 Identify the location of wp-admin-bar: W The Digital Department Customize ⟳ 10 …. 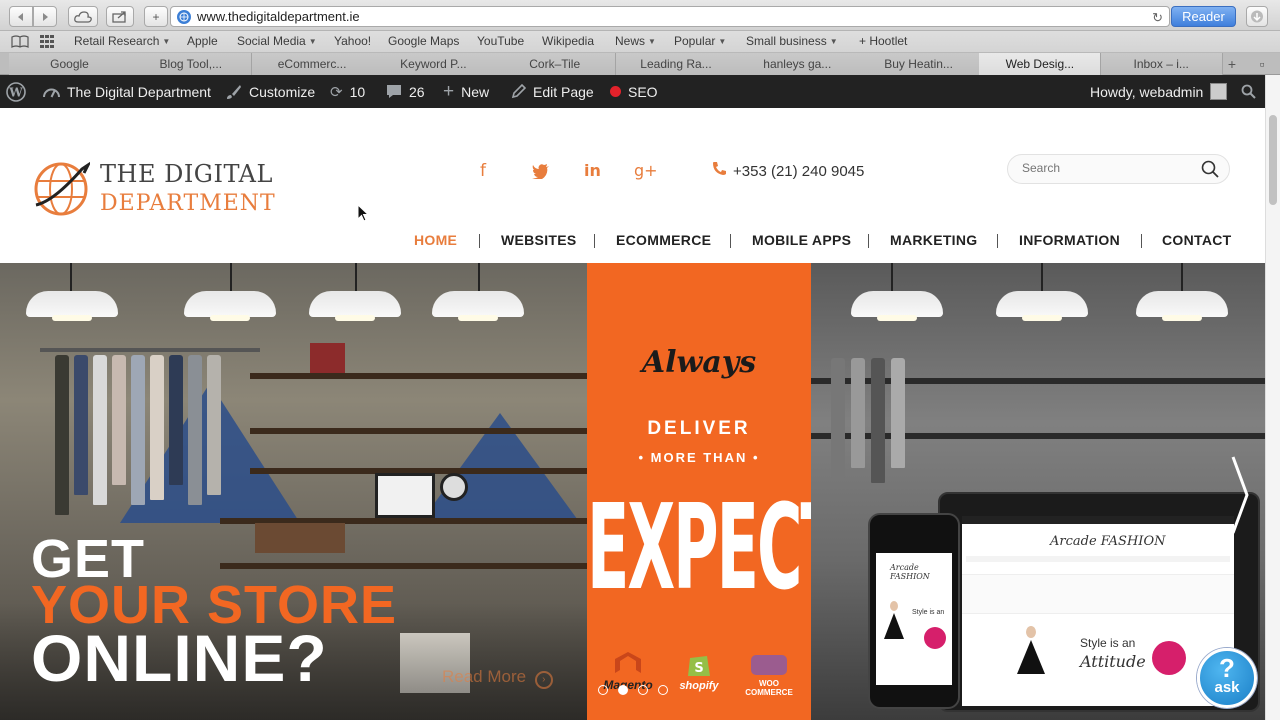
(632, 91).